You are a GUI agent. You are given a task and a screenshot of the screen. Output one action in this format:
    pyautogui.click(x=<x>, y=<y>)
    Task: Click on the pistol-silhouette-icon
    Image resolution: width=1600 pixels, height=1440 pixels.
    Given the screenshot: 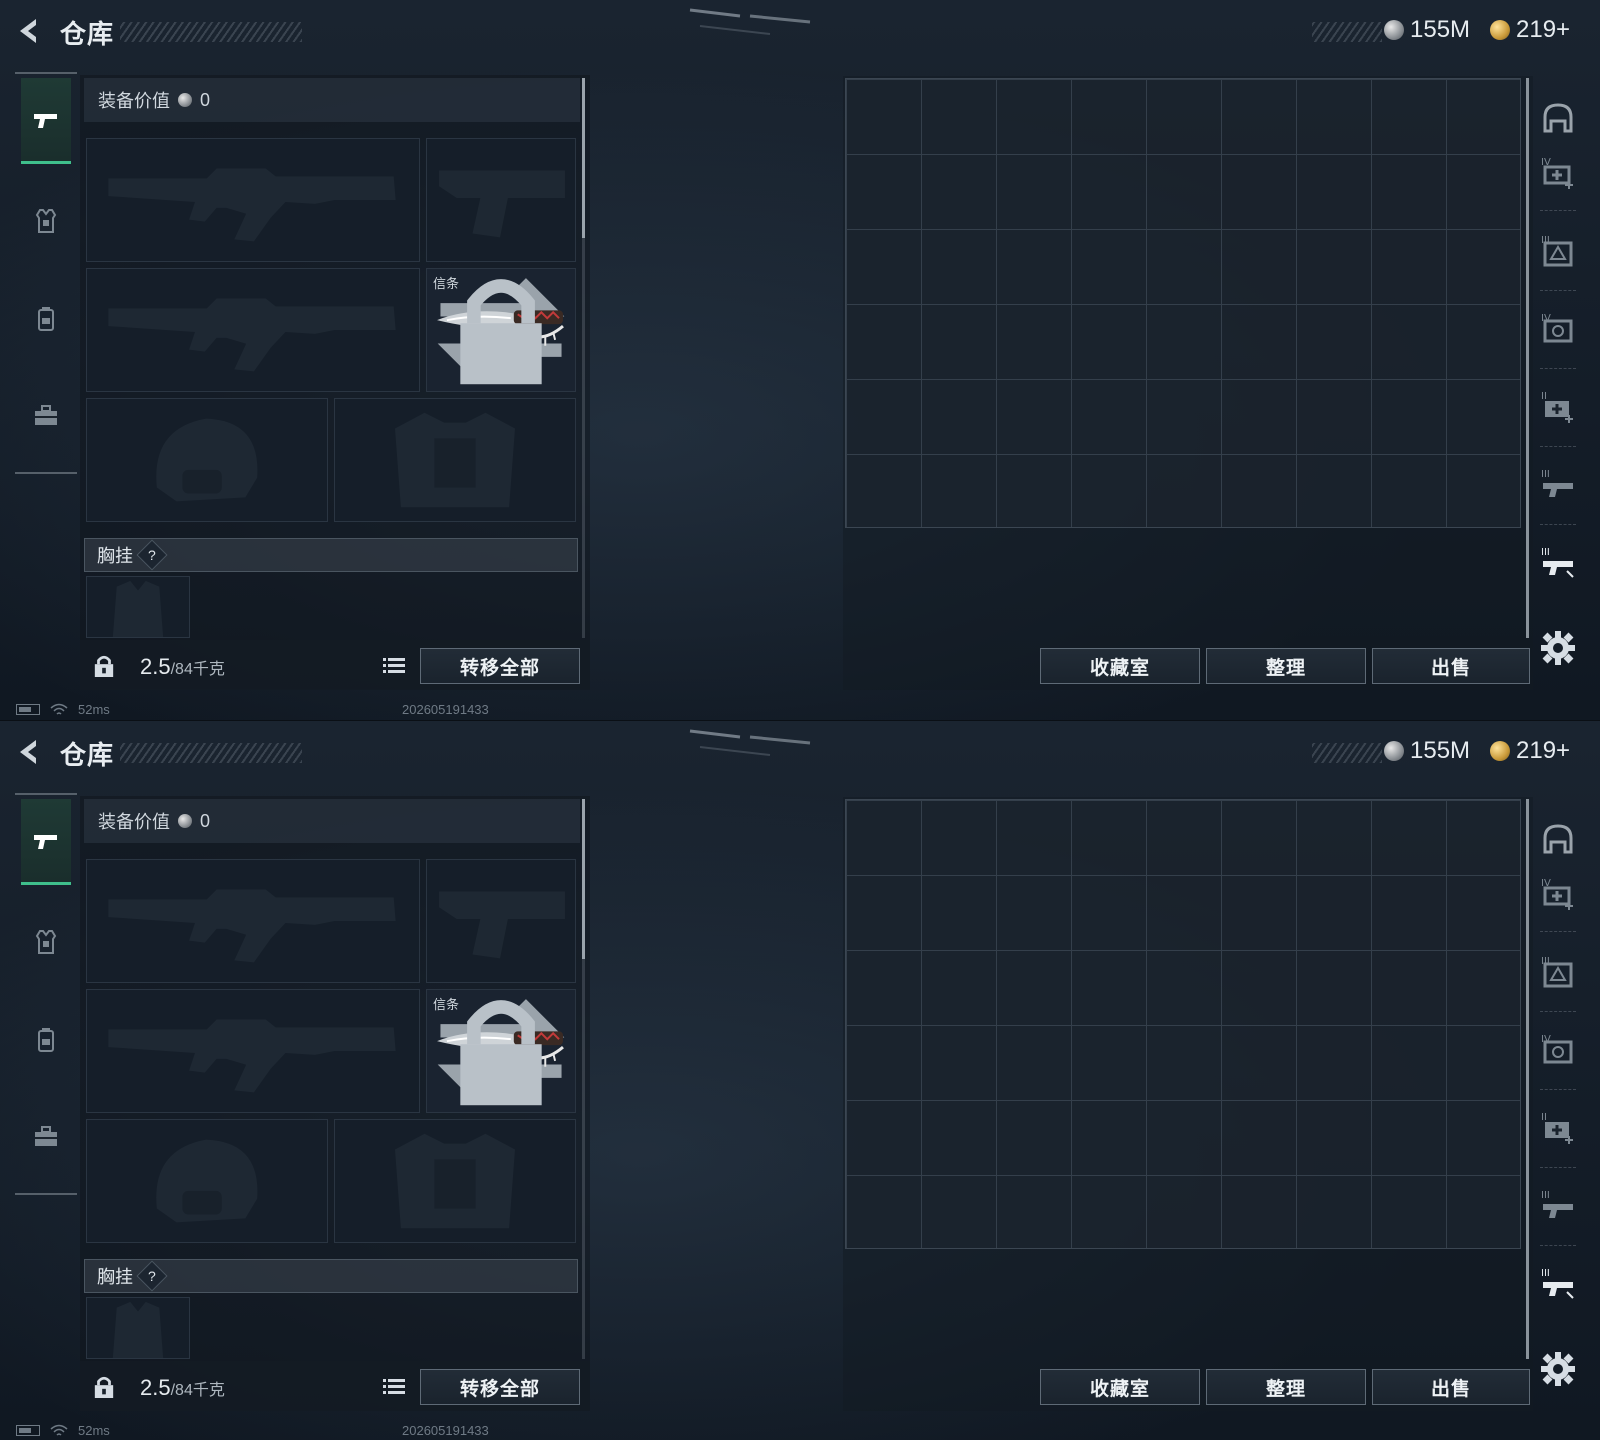 What is the action you would take?
    pyautogui.click(x=502, y=925)
    